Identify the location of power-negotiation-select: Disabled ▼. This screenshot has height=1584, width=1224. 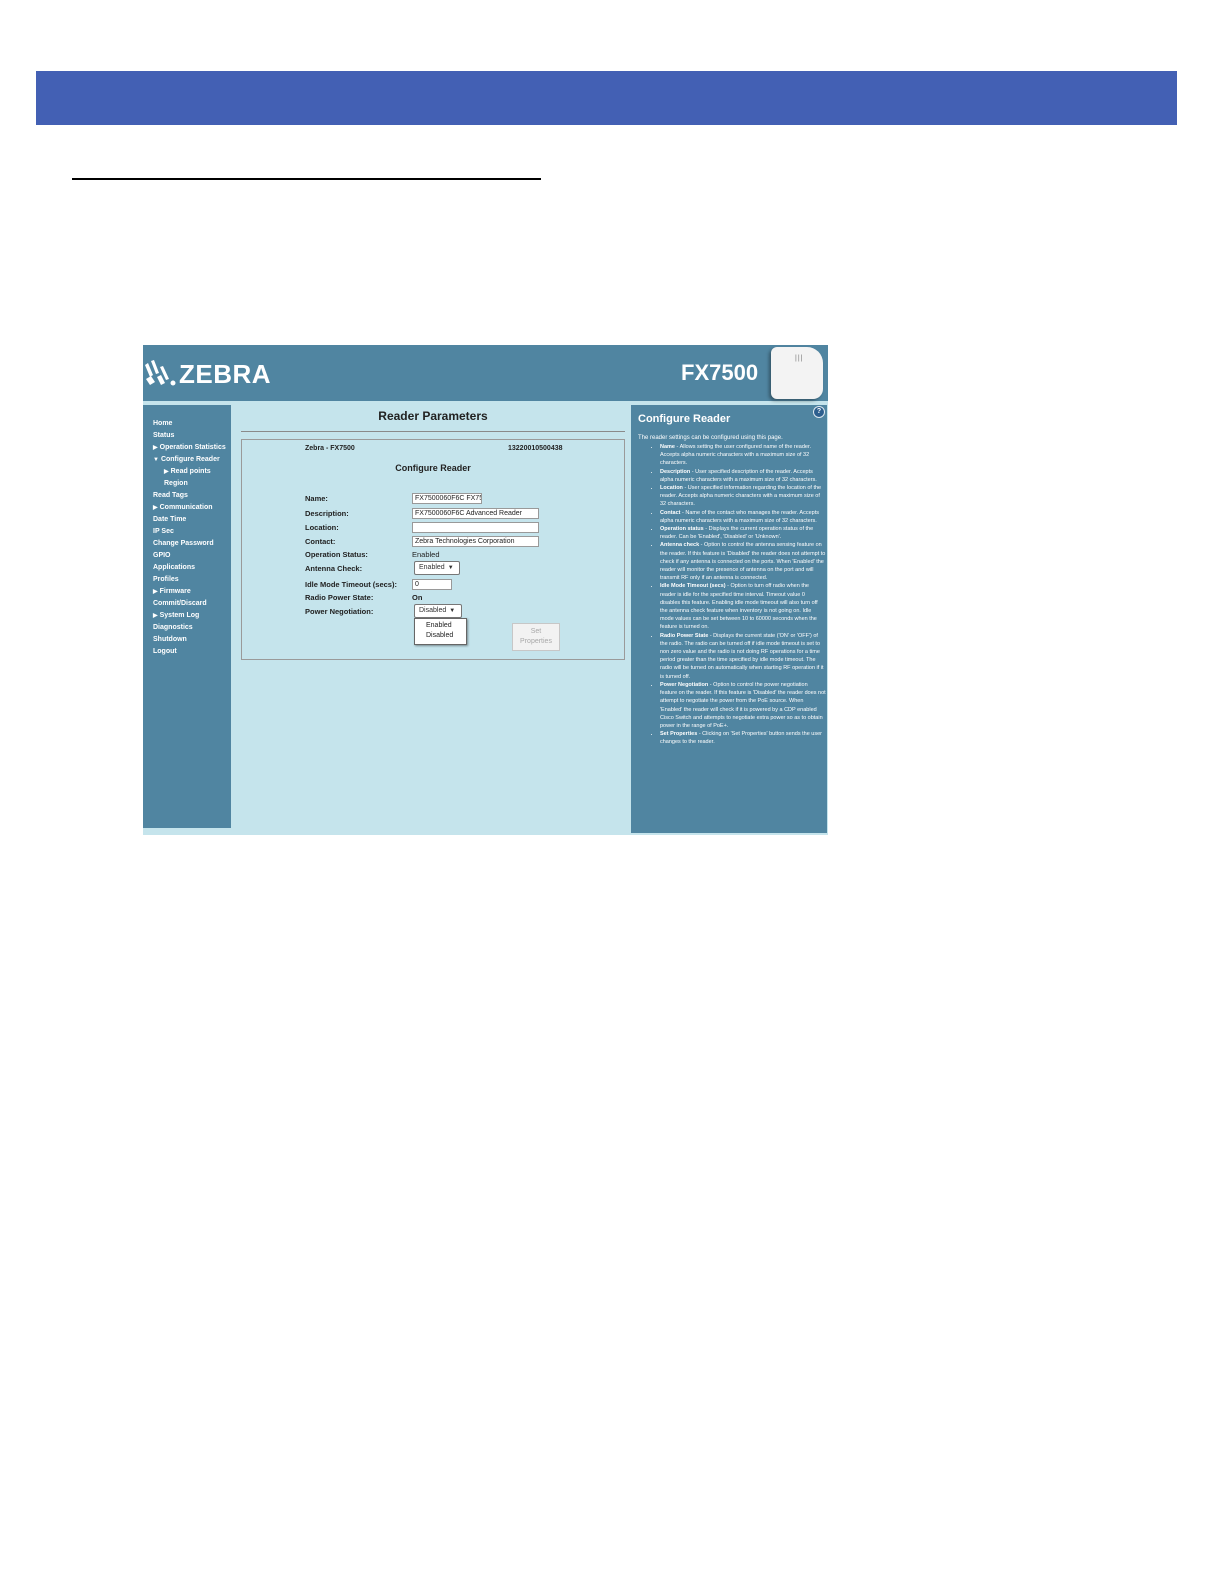
(438, 611).